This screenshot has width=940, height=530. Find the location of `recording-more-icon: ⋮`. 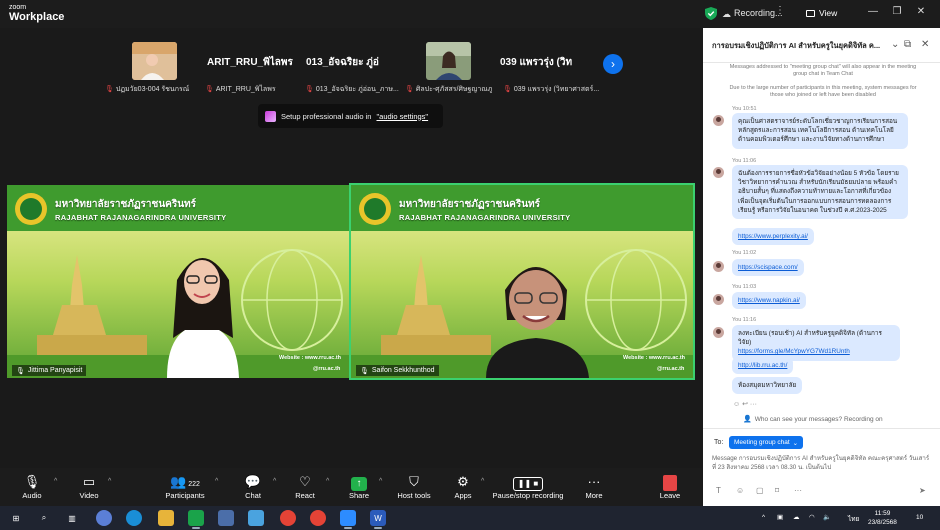

recording-more-icon: ⋮ is located at coordinates (780, 10).